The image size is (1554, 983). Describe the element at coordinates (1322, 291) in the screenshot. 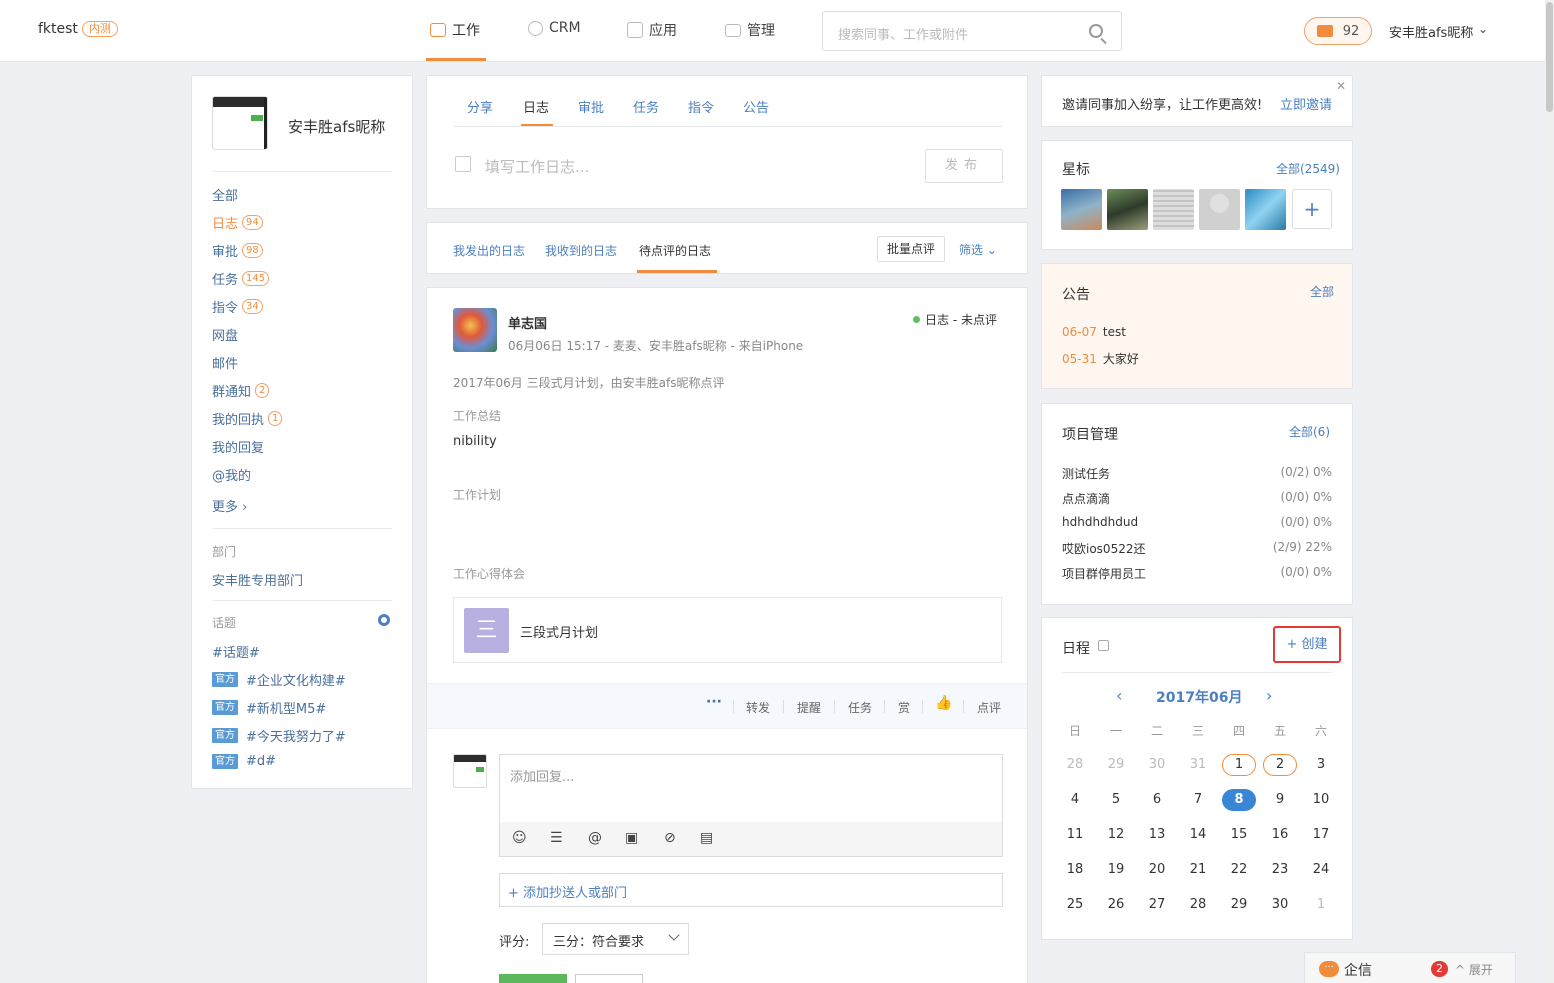

I see `notice-all-link: 全部` at that location.